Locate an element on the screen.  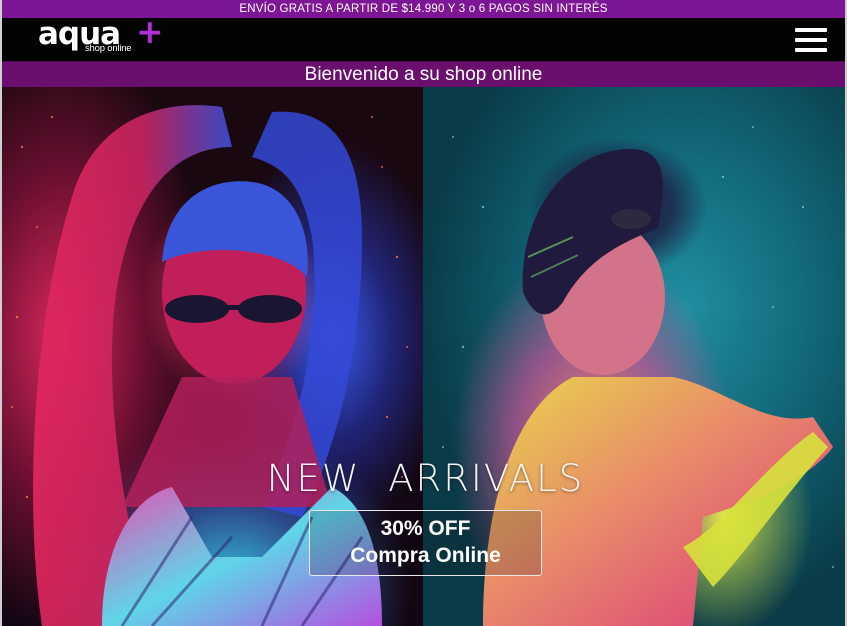
cta-discount-text: 30% OFF is located at coordinates (425, 528).